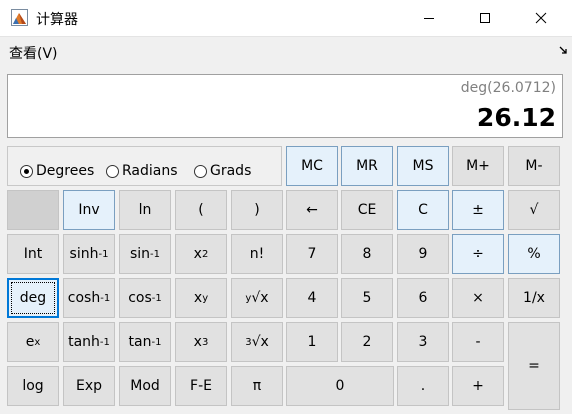 The width and height of the screenshot is (572, 414). I want to click on ce-button: CE, so click(367, 210).